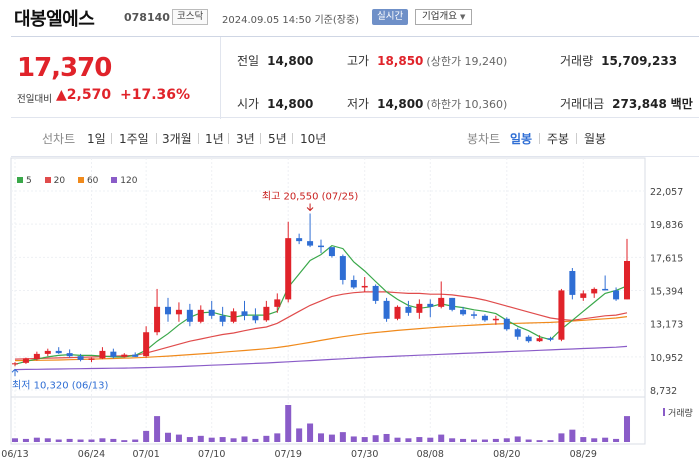  Describe the element at coordinates (666, 358) in the screenshot. I see `y-tick-label: 10,952` at that location.